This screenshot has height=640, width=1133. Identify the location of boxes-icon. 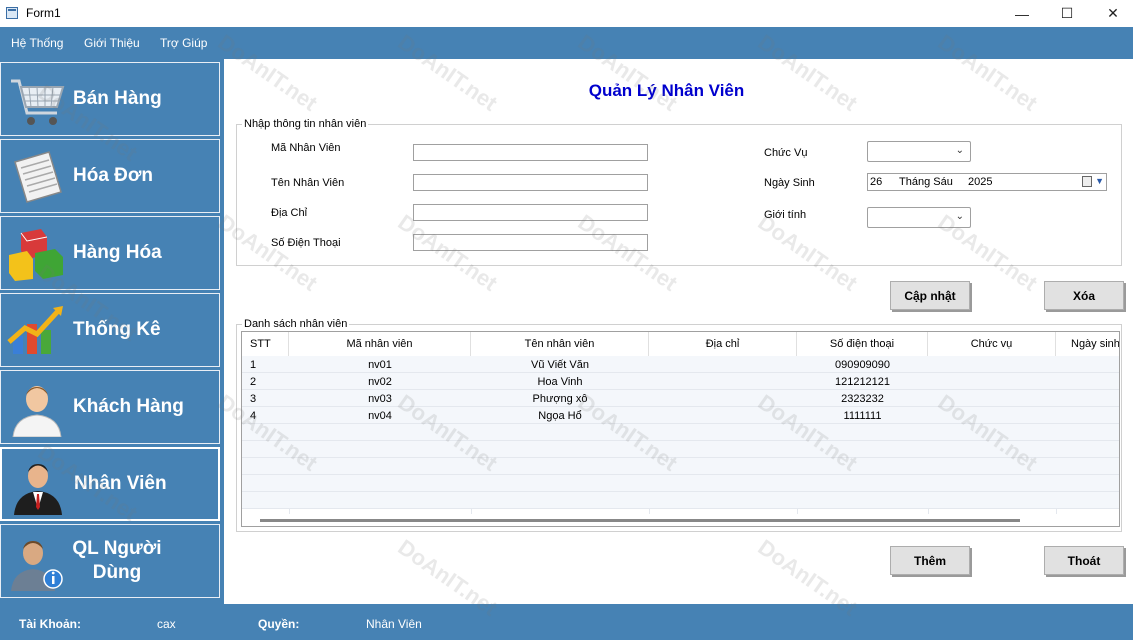
(36, 255).